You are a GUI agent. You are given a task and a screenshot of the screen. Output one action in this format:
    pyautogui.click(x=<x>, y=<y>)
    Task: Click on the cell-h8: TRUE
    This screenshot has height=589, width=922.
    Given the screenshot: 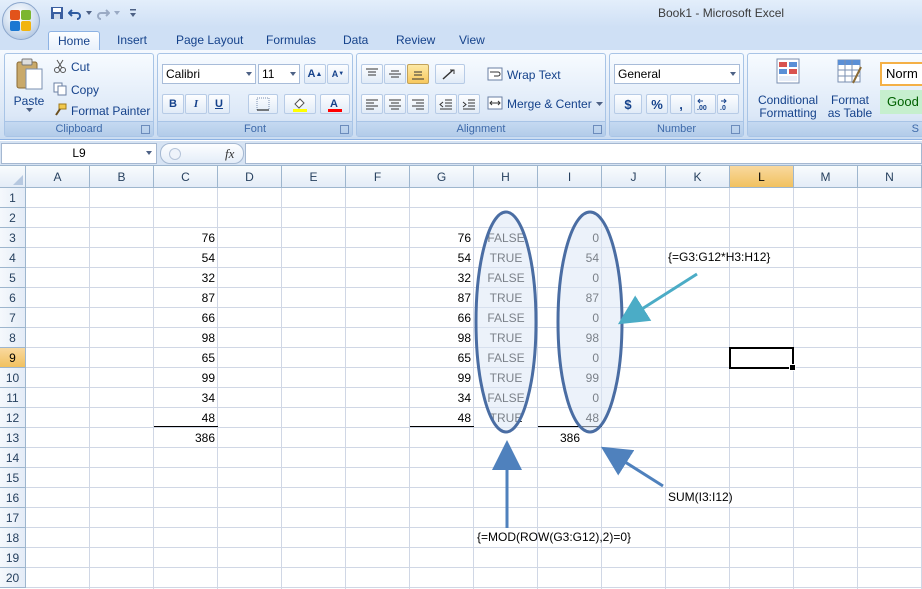 What is the action you would take?
    pyautogui.click(x=506, y=338)
    